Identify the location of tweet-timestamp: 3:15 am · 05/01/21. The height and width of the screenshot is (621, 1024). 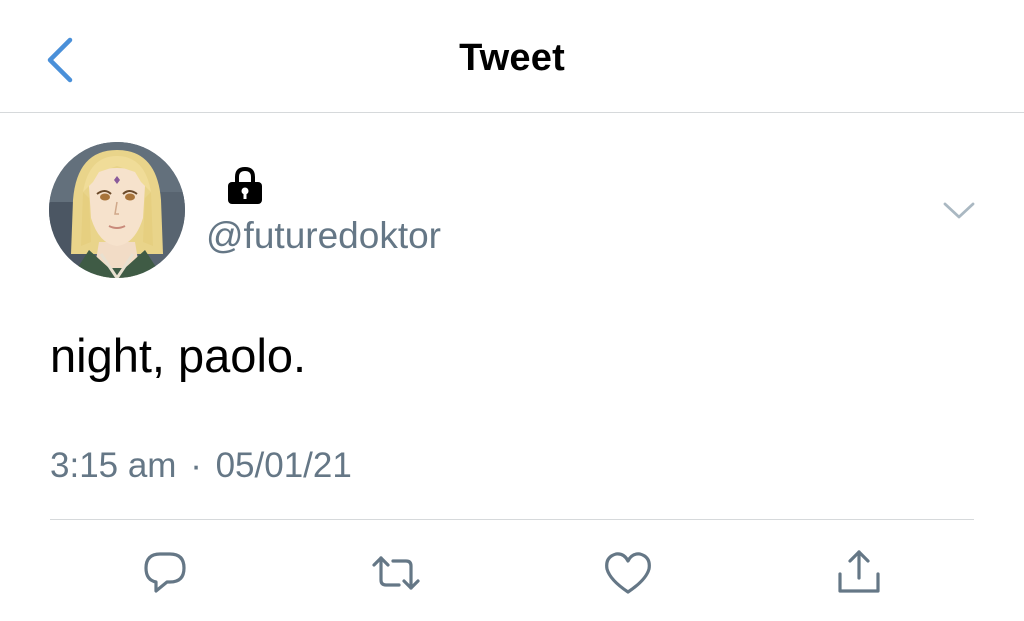
(201, 466).